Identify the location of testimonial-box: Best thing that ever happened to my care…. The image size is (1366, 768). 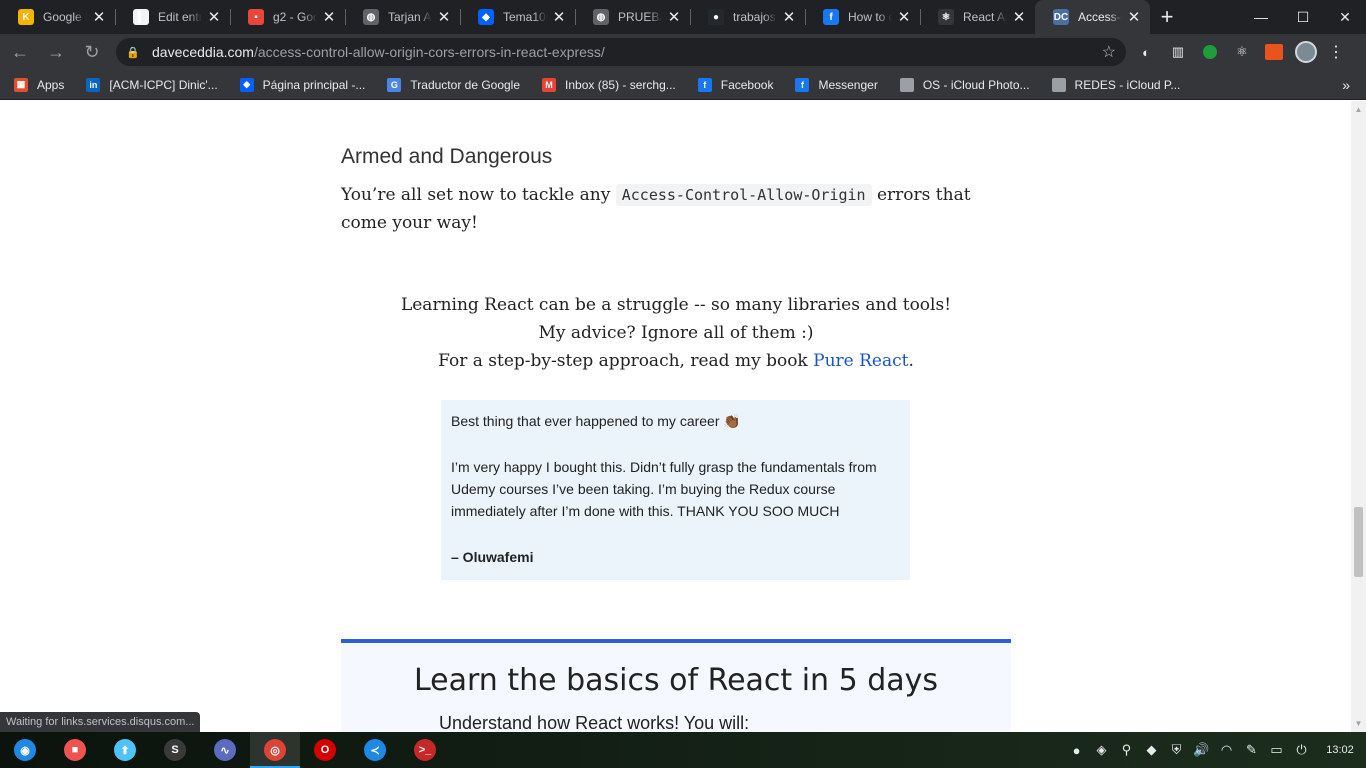
(675, 490).